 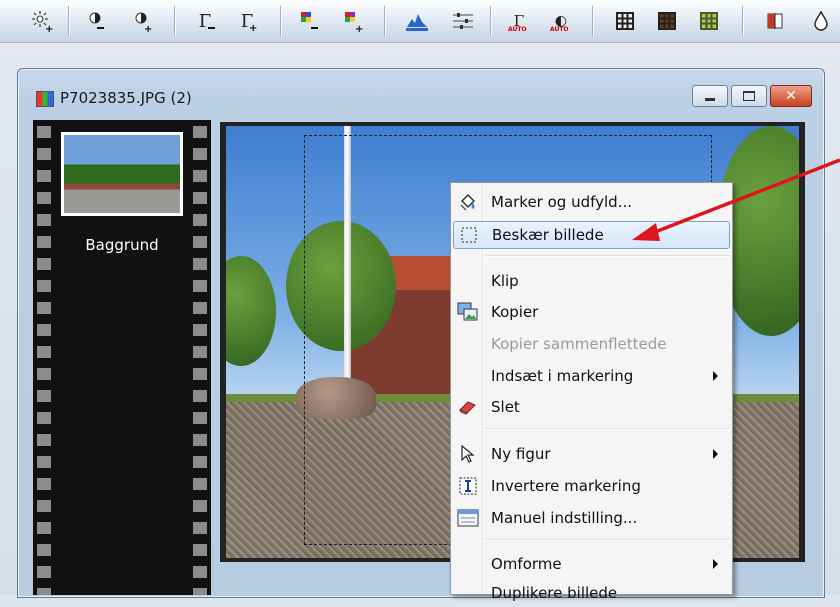 What do you see at coordinates (579, 344) in the screenshot?
I see `menu-item-label: Kopier sammenflettede` at bounding box center [579, 344].